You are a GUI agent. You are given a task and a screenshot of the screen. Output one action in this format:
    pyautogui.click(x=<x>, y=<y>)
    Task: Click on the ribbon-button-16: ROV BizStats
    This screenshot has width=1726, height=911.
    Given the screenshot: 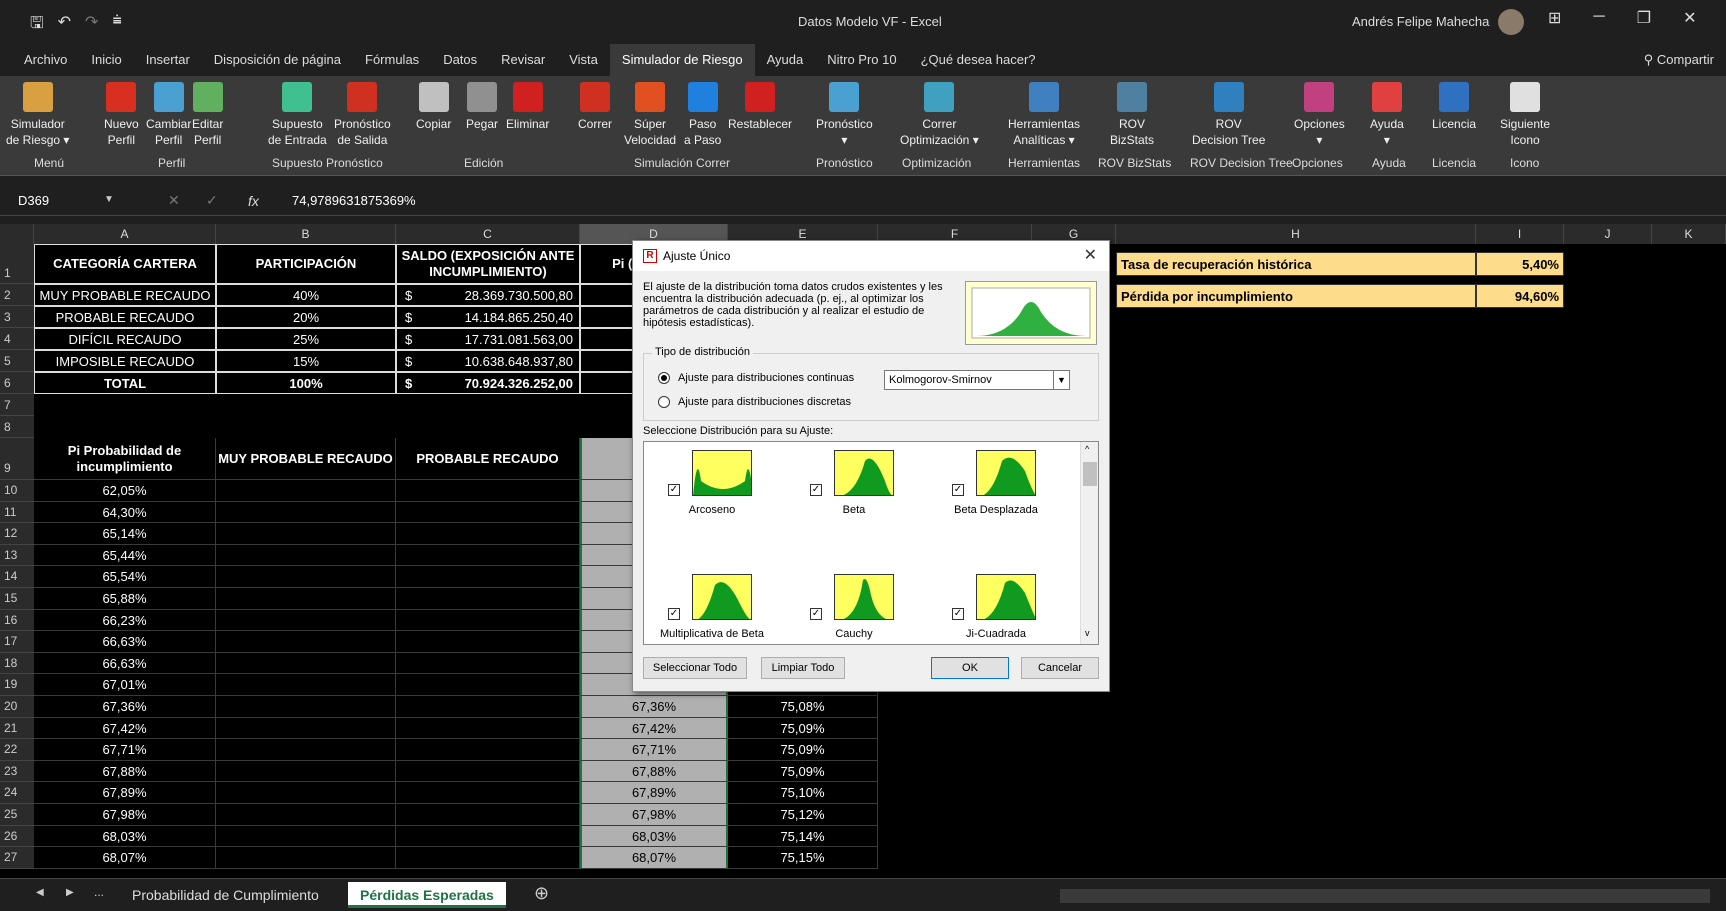 What is the action you would take?
    pyautogui.click(x=1132, y=115)
    